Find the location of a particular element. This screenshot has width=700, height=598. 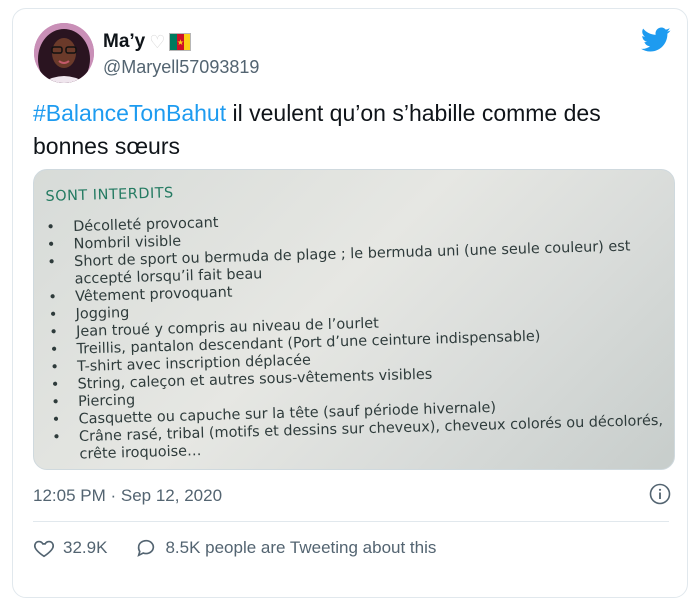

tweet-timestamp: 12:05 PM · Sep 12, 2020 is located at coordinates (127, 496).